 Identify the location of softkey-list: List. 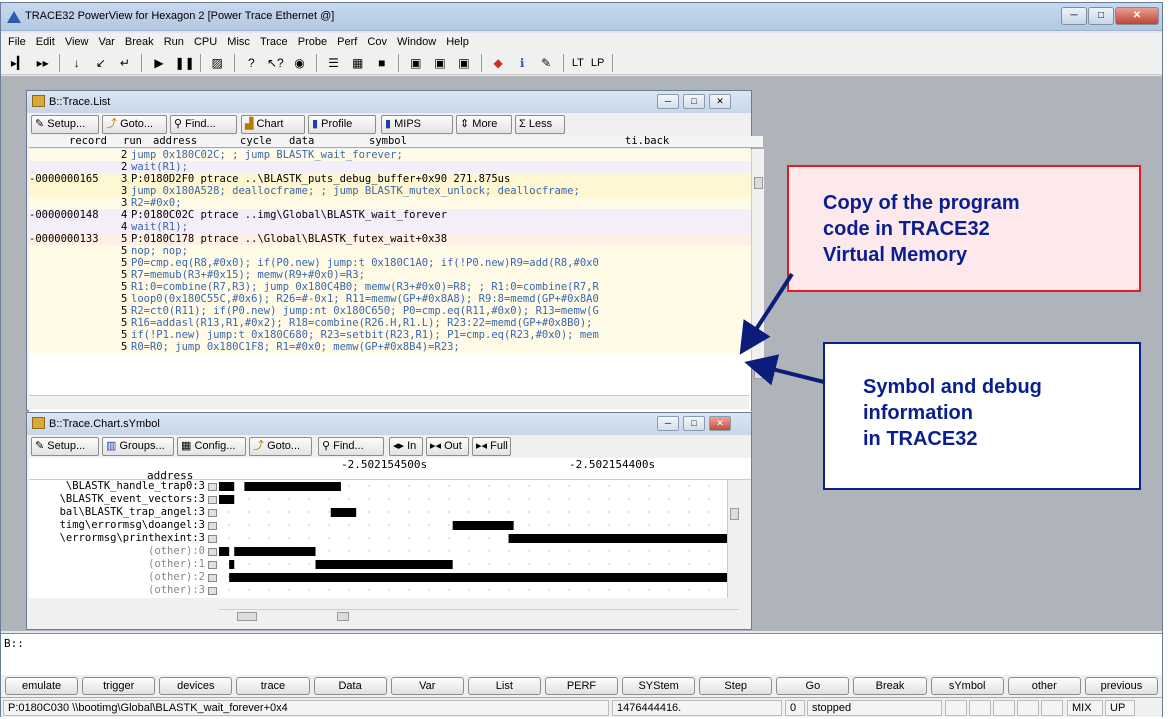
(504, 686).